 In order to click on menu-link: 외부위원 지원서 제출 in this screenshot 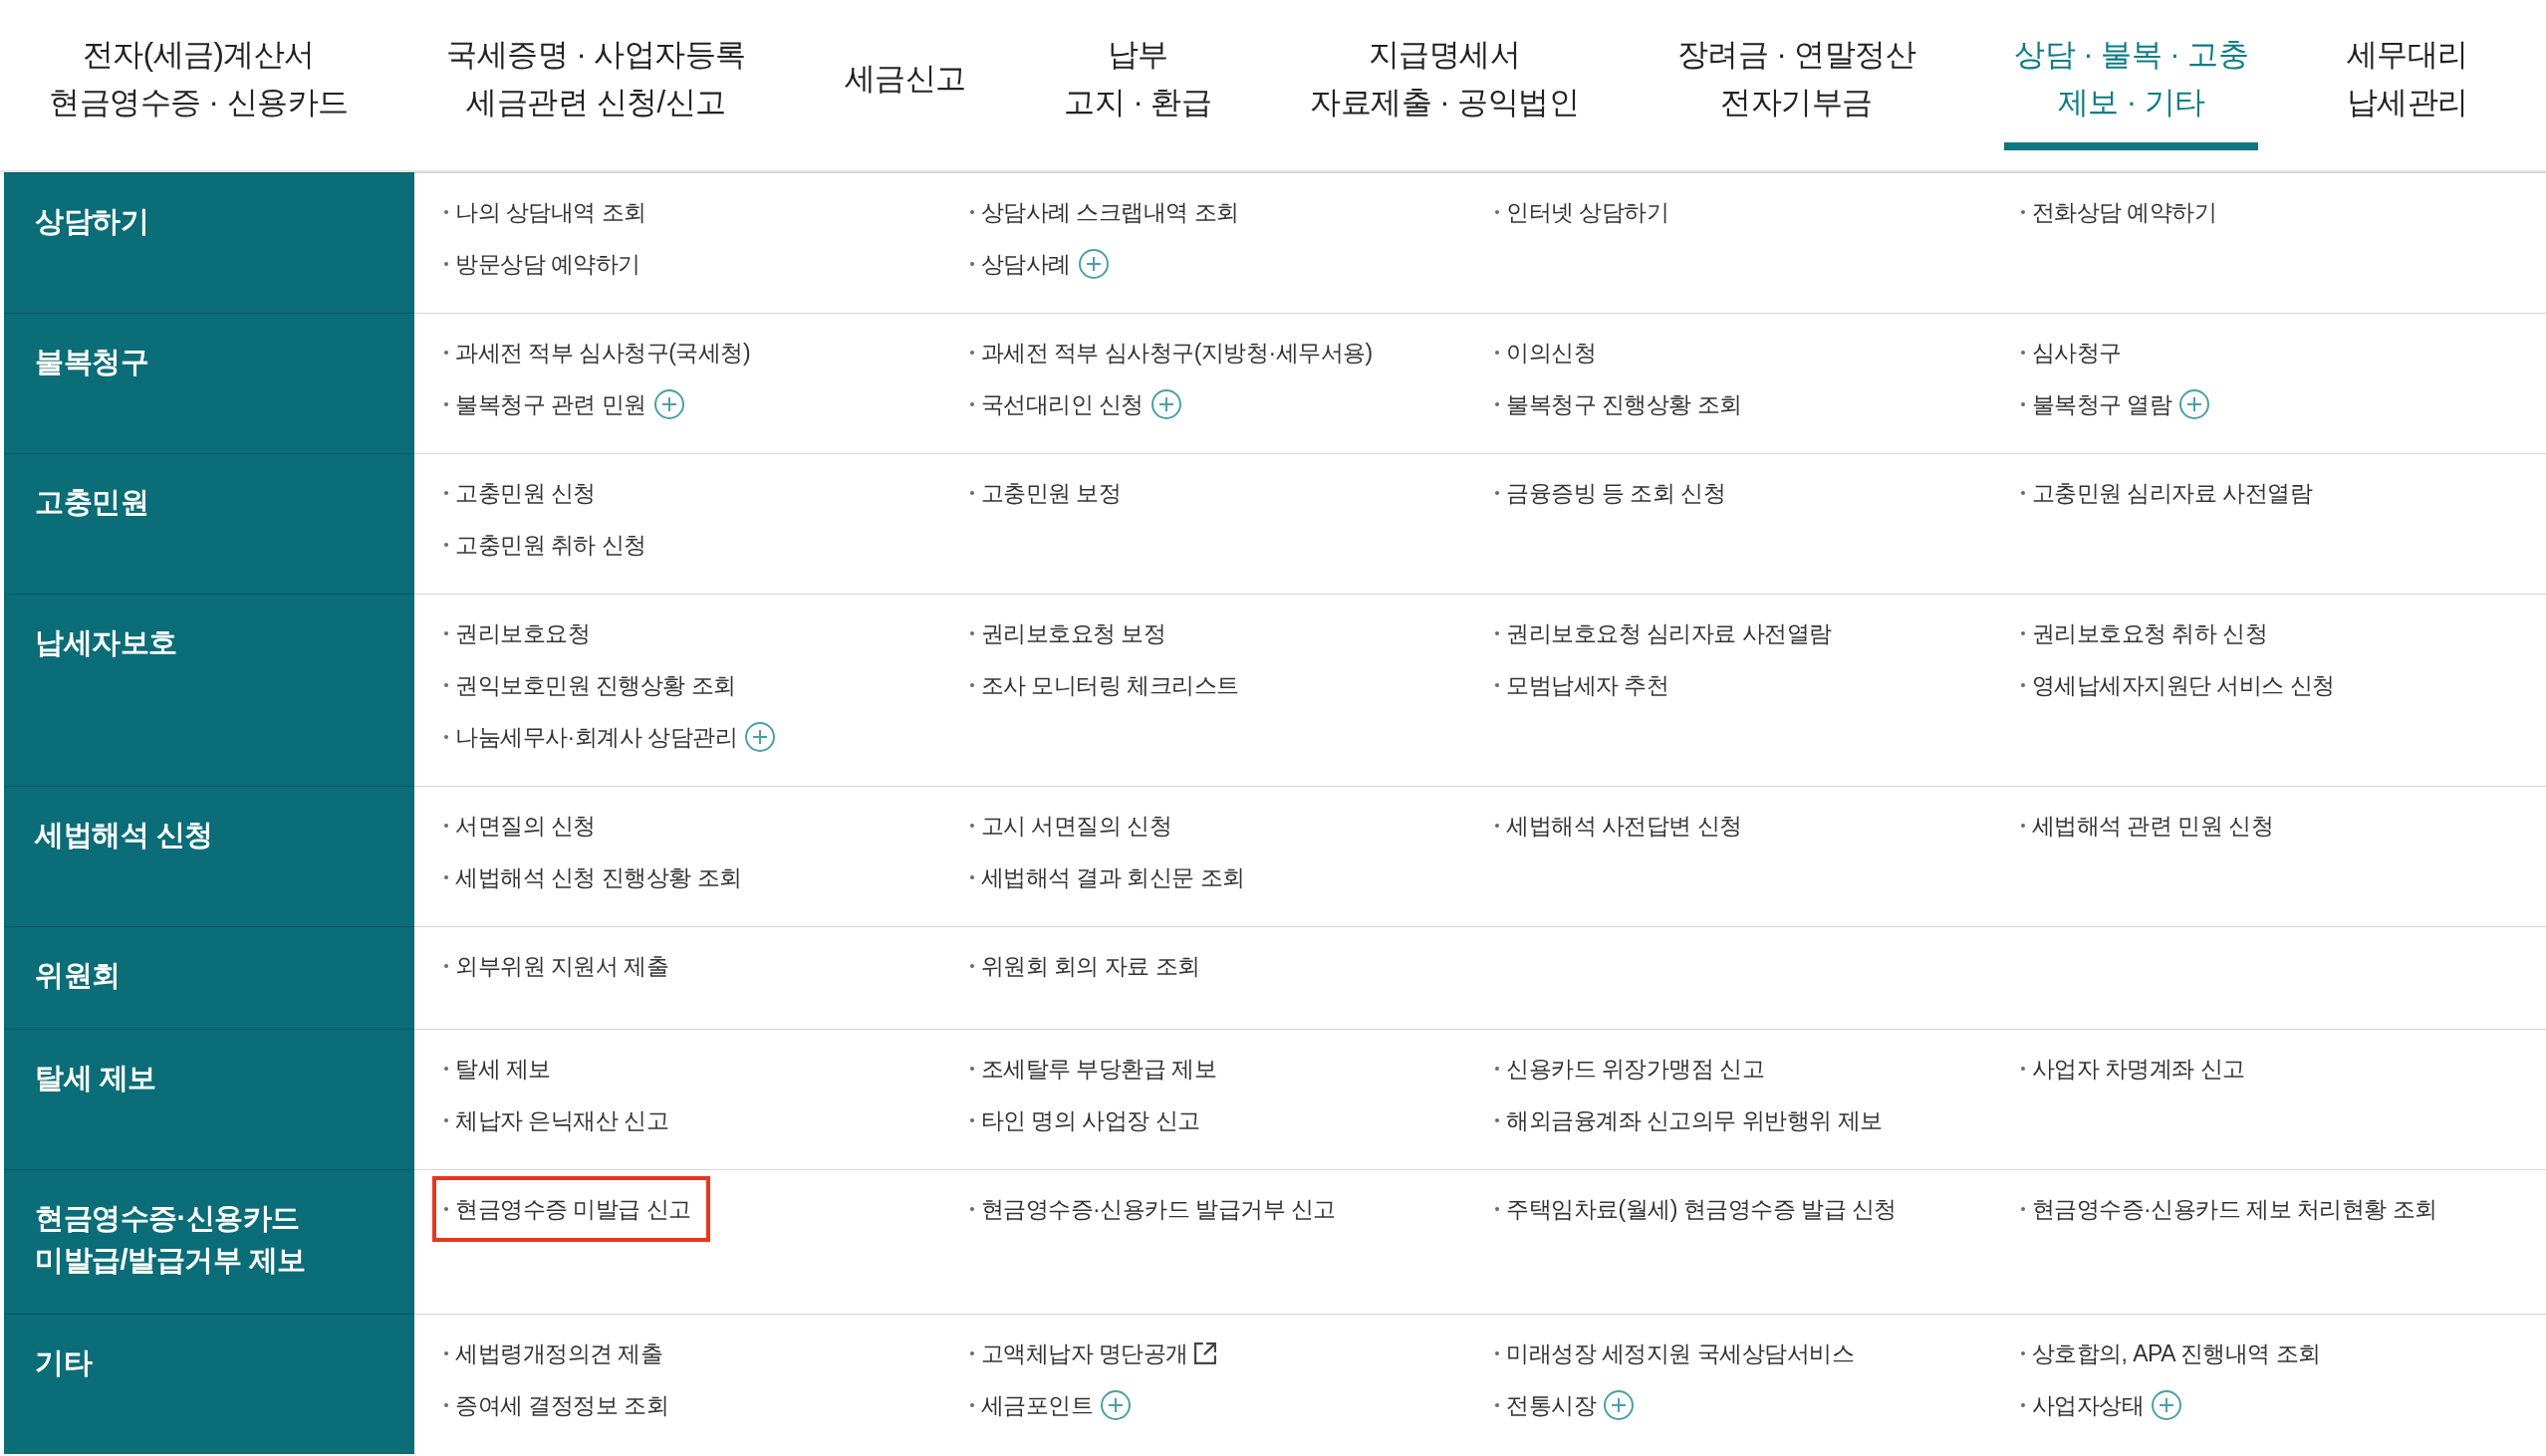, I will do `click(556, 966)`.